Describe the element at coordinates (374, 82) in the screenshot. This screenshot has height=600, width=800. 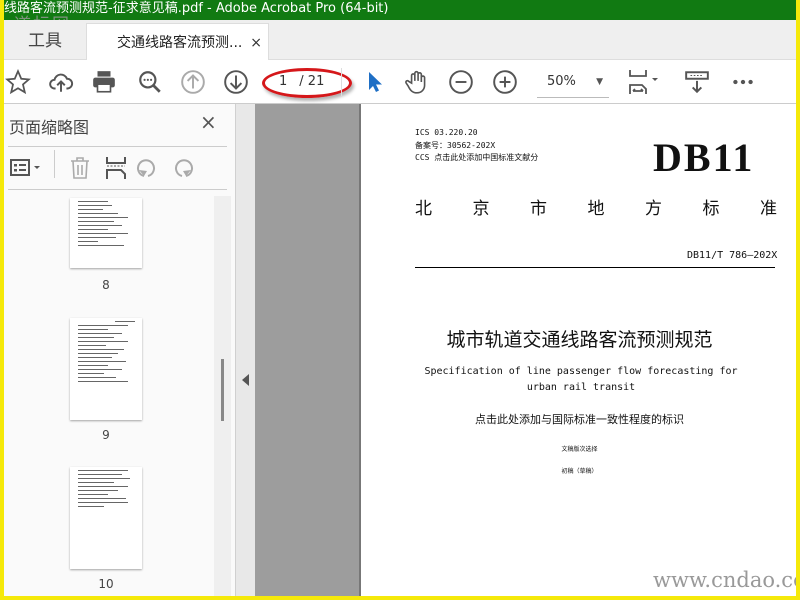
I see `select-cursor-icon` at that location.